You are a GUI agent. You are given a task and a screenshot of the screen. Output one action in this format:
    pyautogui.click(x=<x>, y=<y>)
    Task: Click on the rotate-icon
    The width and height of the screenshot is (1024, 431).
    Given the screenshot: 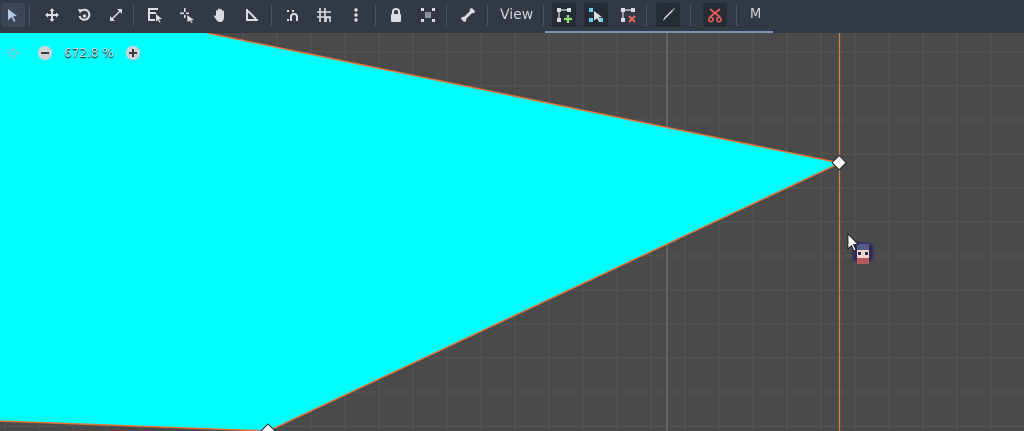 What is the action you would take?
    pyautogui.click(x=84, y=14)
    